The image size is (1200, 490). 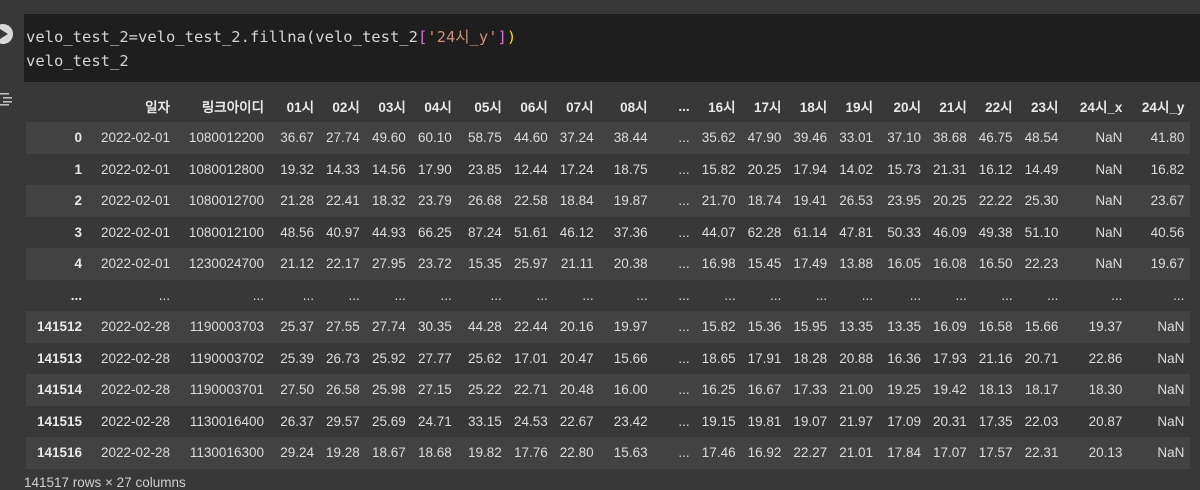 I want to click on table-cell: 20.48, so click(x=576, y=390).